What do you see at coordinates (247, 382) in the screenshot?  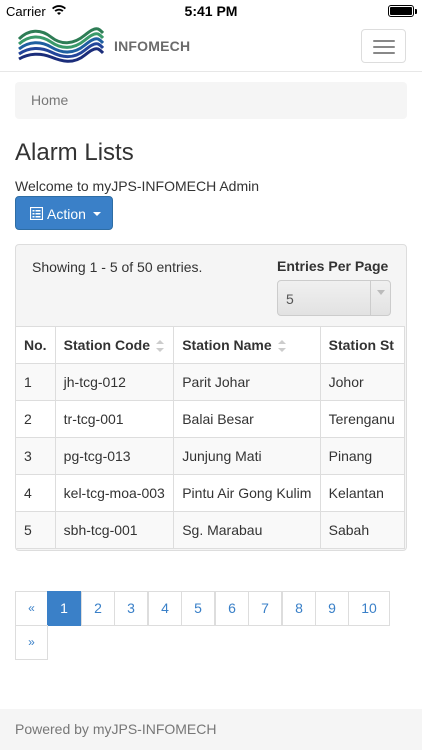 I see `cell-station-name: Parit Johar` at bounding box center [247, 382].